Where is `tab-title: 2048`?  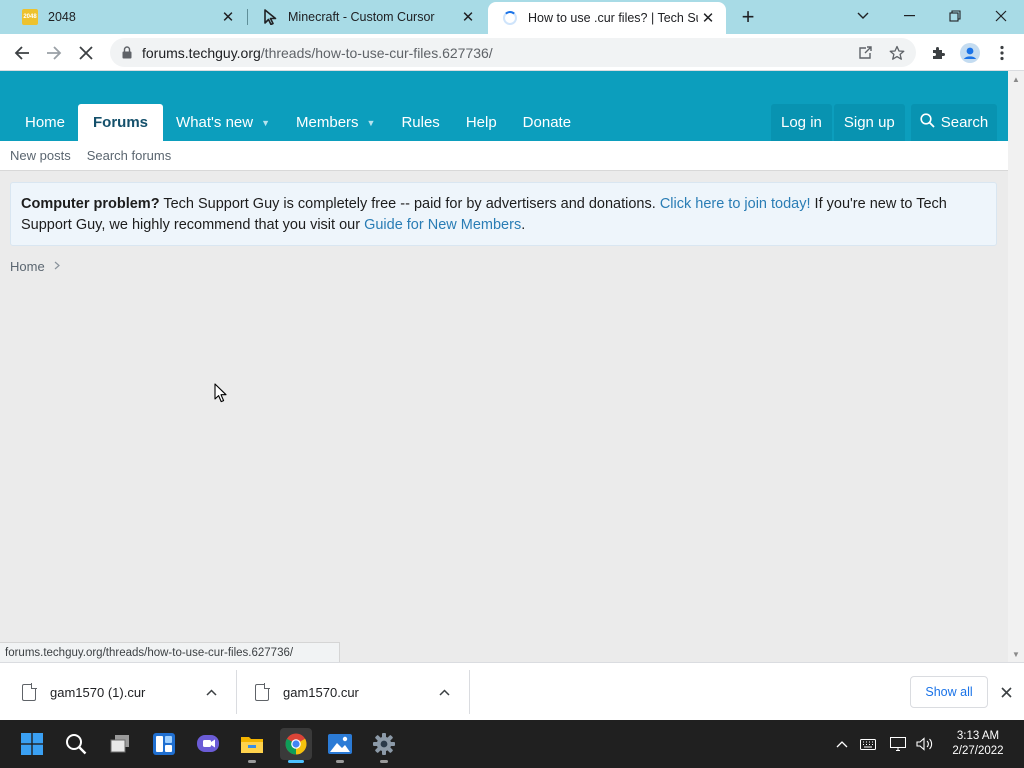
tab-title: 2048 is located at coordinates (62, 17).